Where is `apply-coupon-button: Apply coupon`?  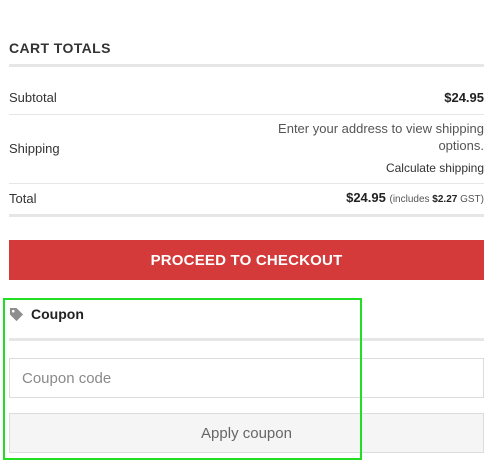 apply-coupon-button: Apply coupon is located at coordinates (246, 433).